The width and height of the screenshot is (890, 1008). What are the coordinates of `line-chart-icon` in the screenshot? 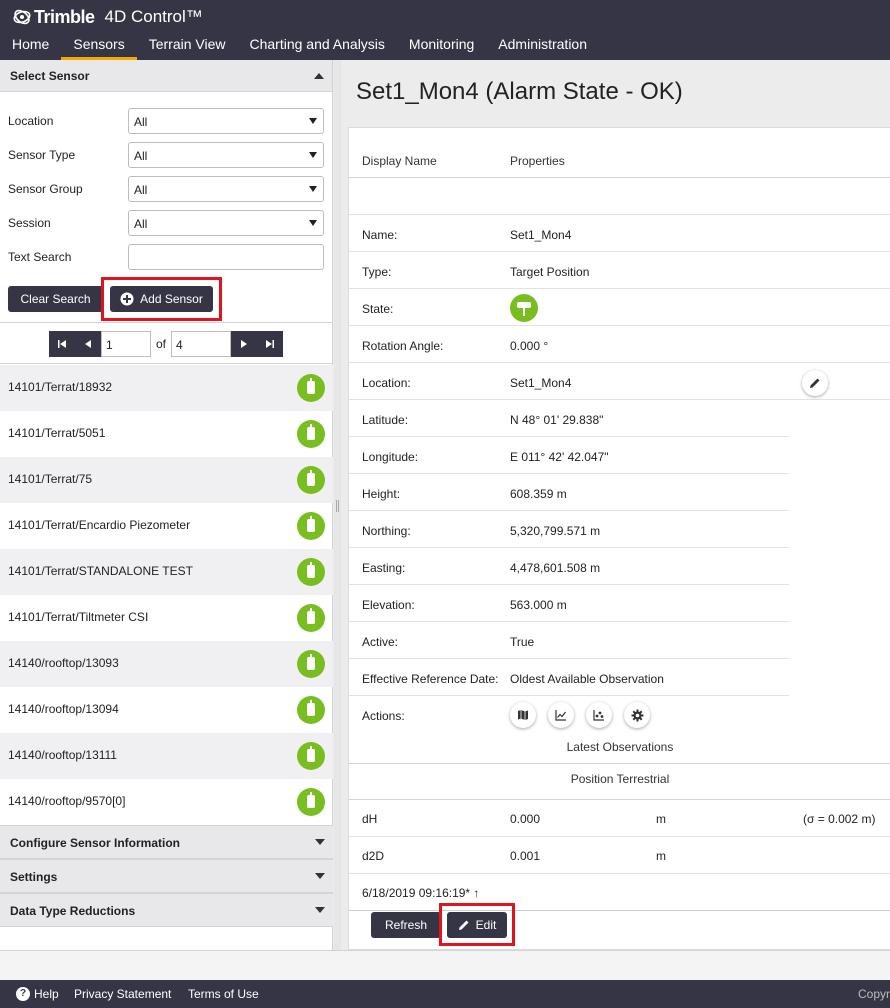 It's located at (560, 715).